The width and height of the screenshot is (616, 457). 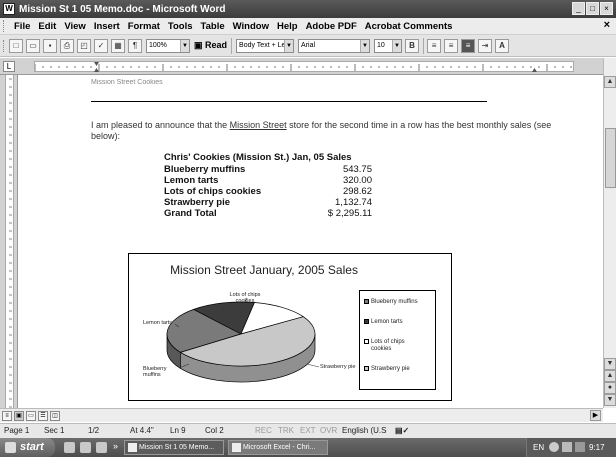 I want to click on close-icon: ×, so click(x=606, y=8).